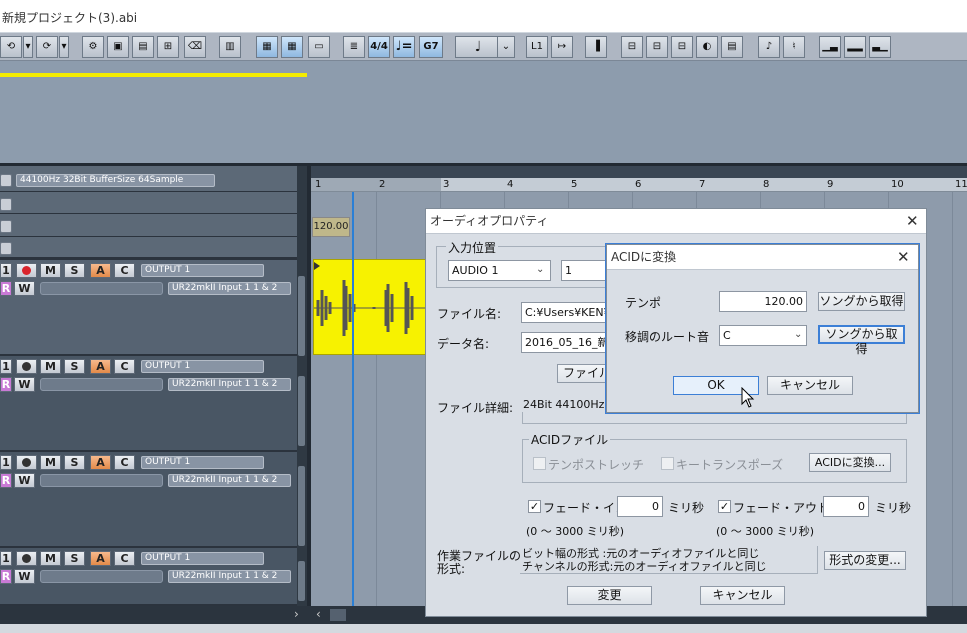 The height and width of the screenshot is (633, 967). Describe the element at coordinates (632, 47) in the screenshot. I see `split-button-1: ⊟` at that location.